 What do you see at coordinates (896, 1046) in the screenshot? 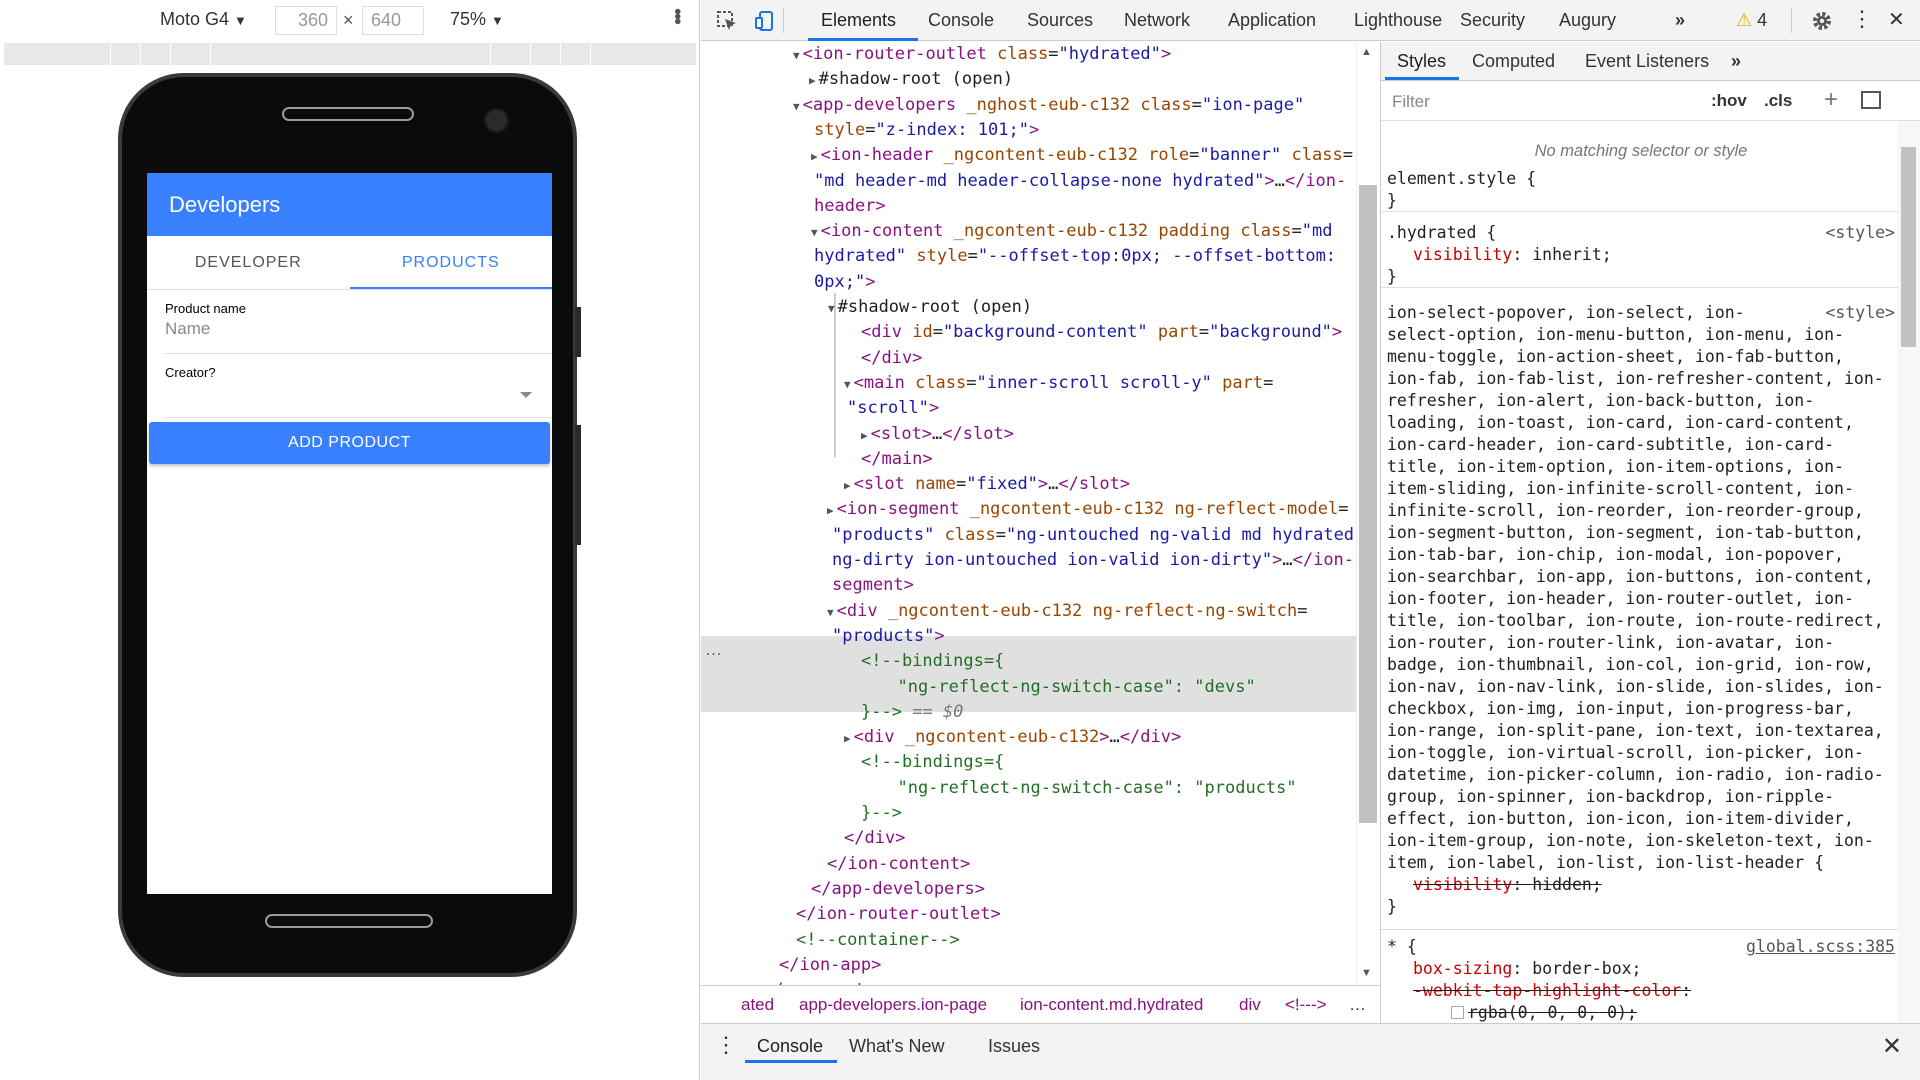
I see `tab-whats-new: What's New` at bounding box center [896, 1046].